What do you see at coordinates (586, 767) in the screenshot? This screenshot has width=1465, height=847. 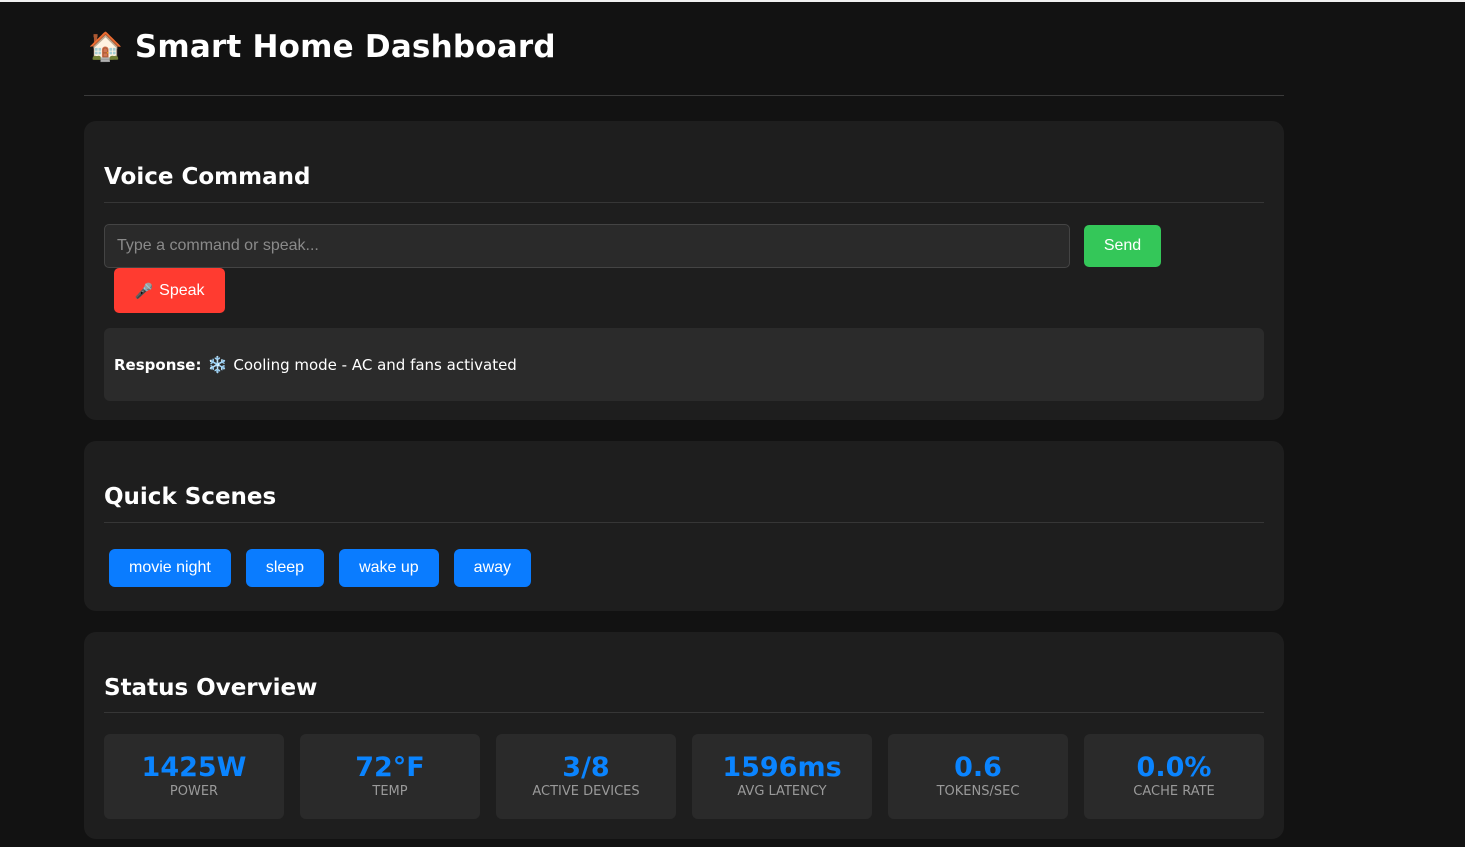 I see `stat-value: 3/8` at bounding box center [586, 767].